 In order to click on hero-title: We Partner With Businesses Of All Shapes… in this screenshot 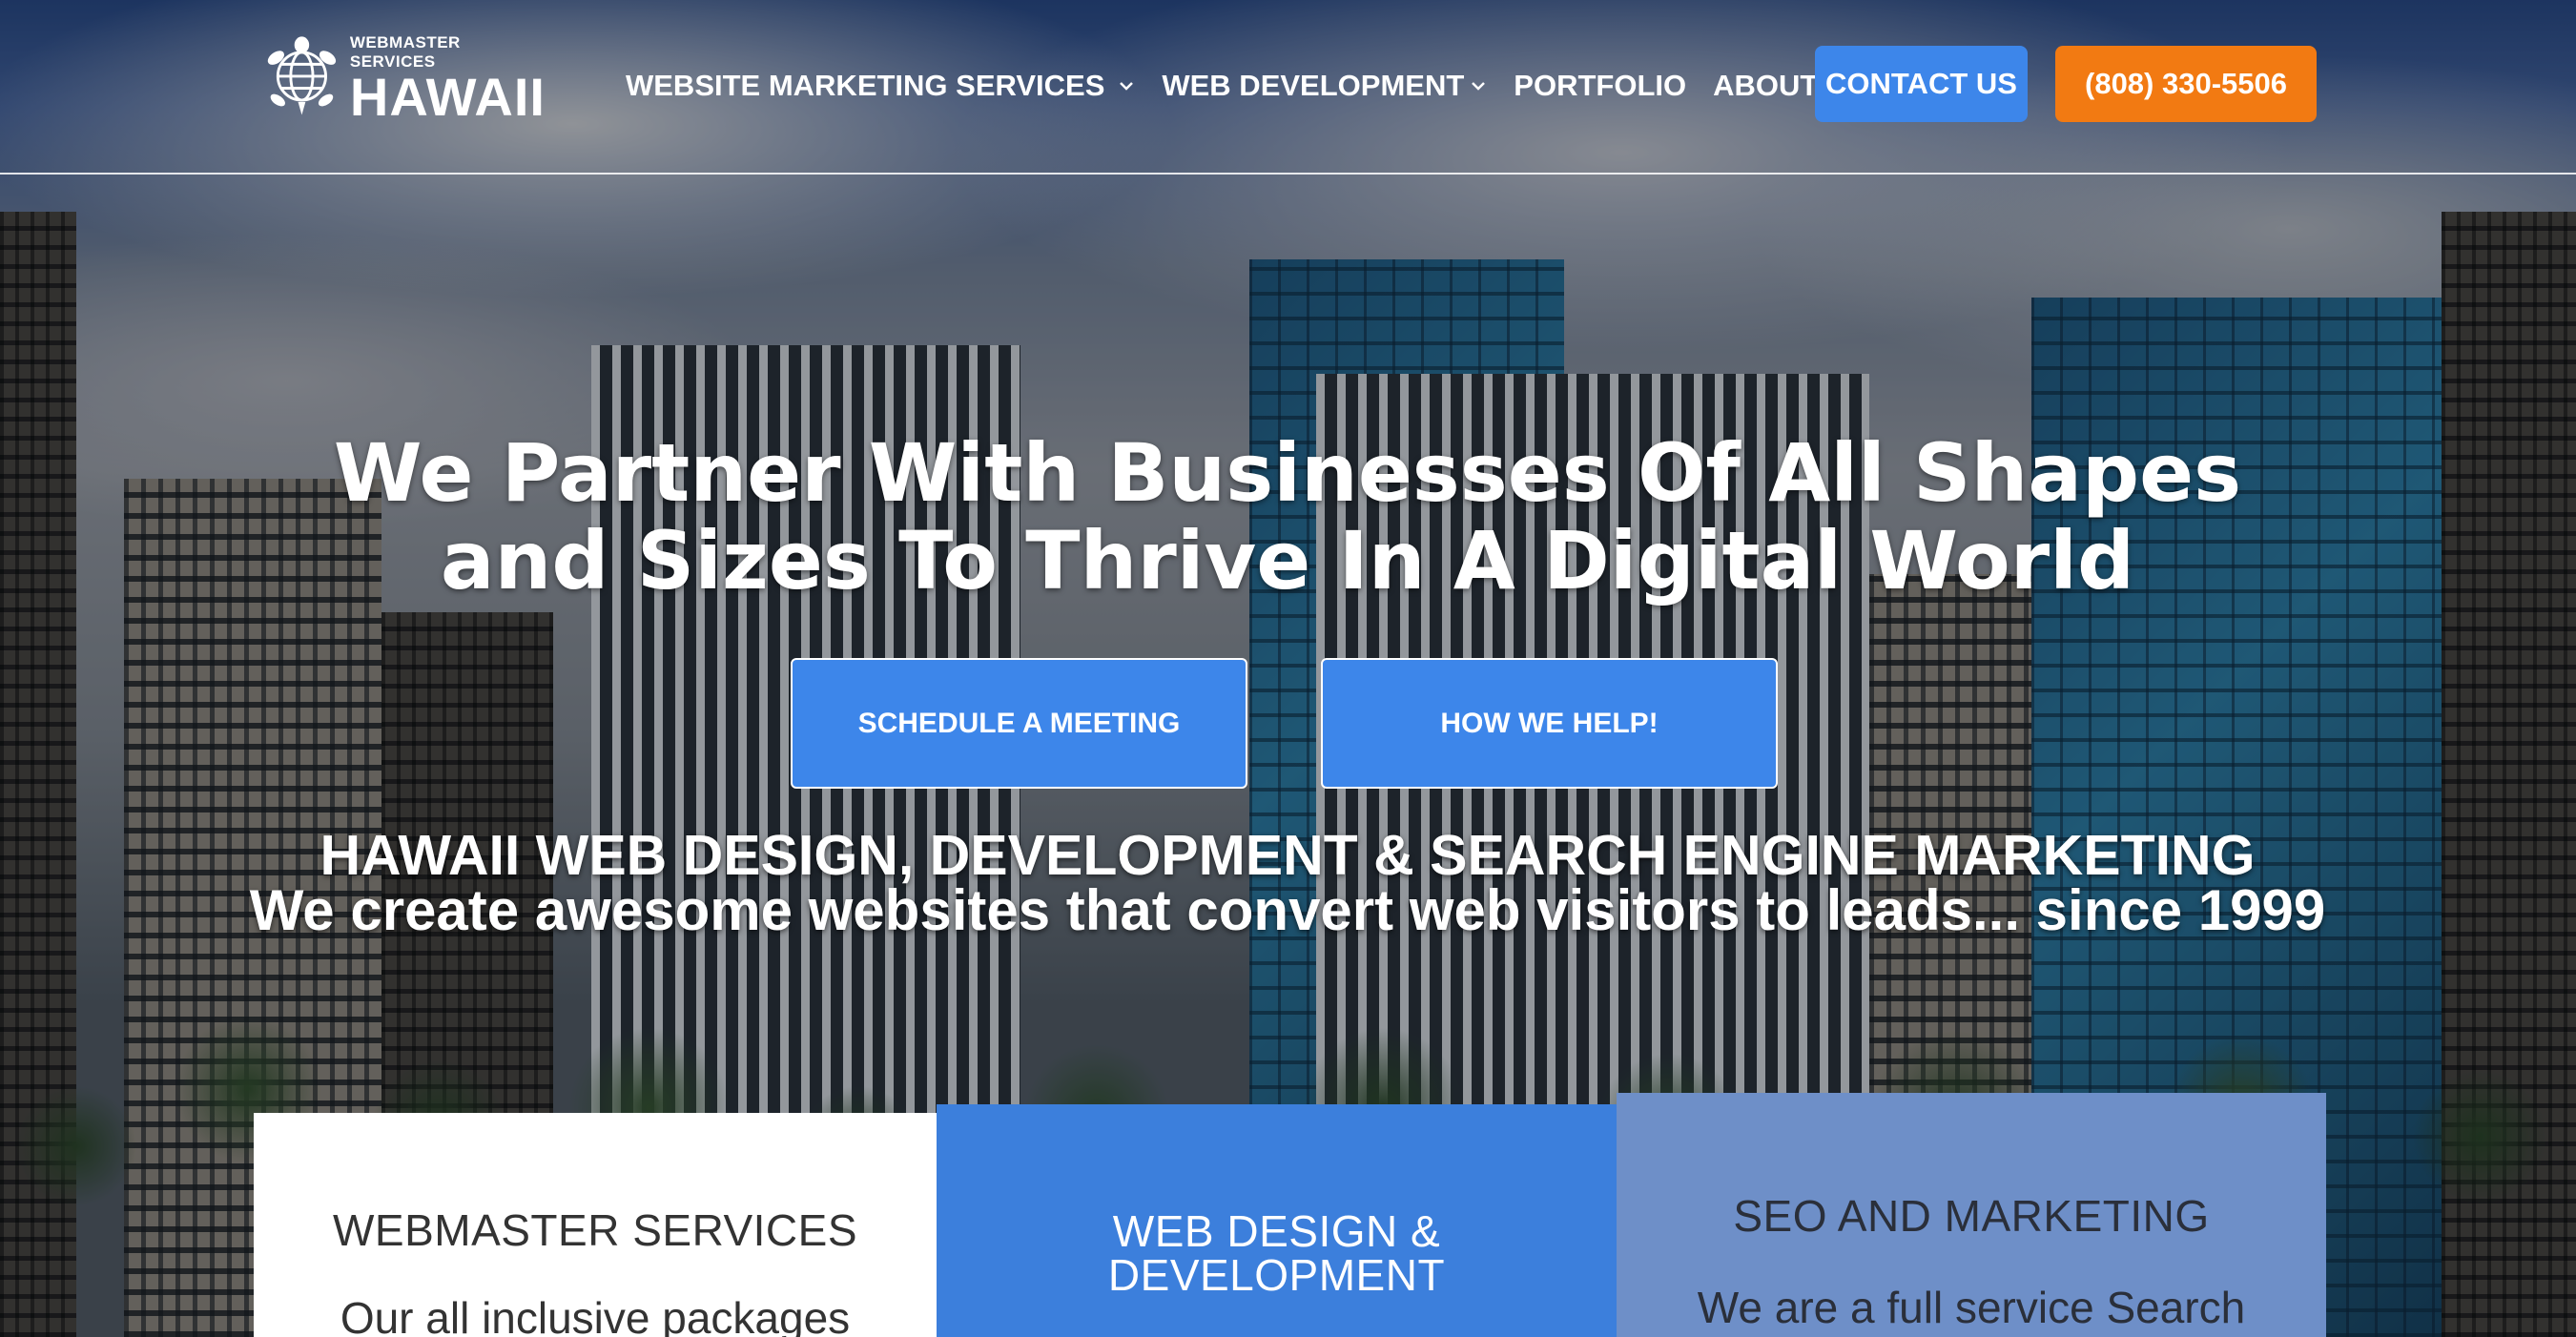, I will do `click(1287, 517)`.